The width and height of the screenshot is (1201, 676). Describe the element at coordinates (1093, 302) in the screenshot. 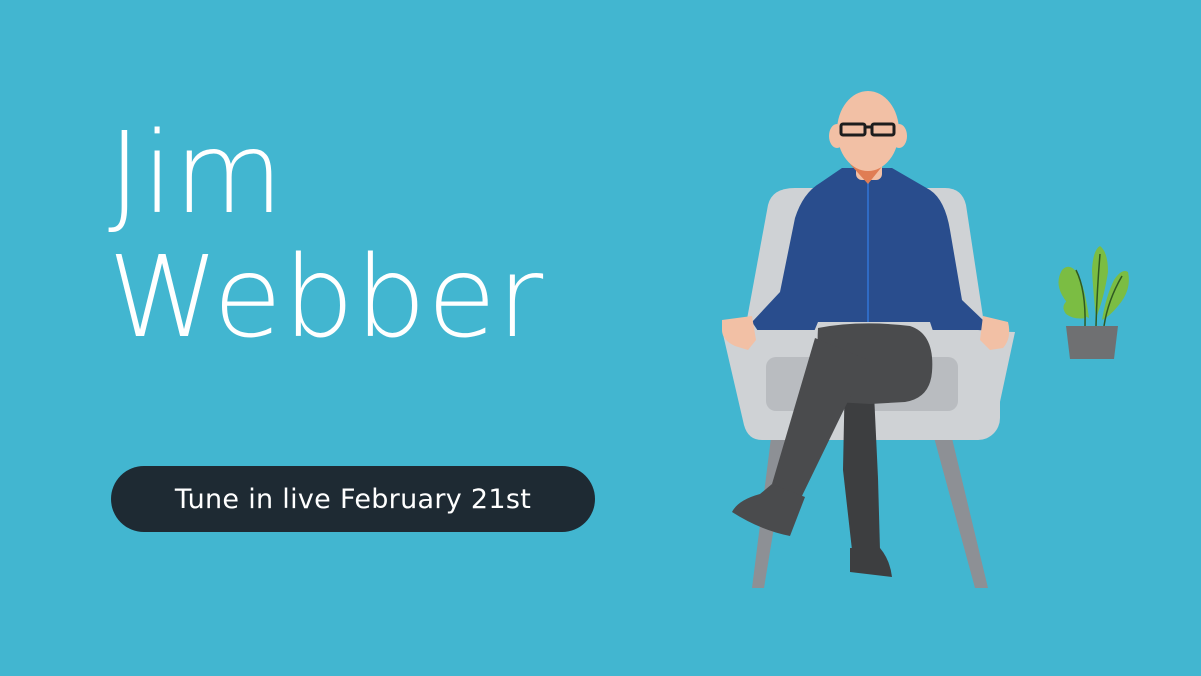

I see `potted-plant-icon` at that location.